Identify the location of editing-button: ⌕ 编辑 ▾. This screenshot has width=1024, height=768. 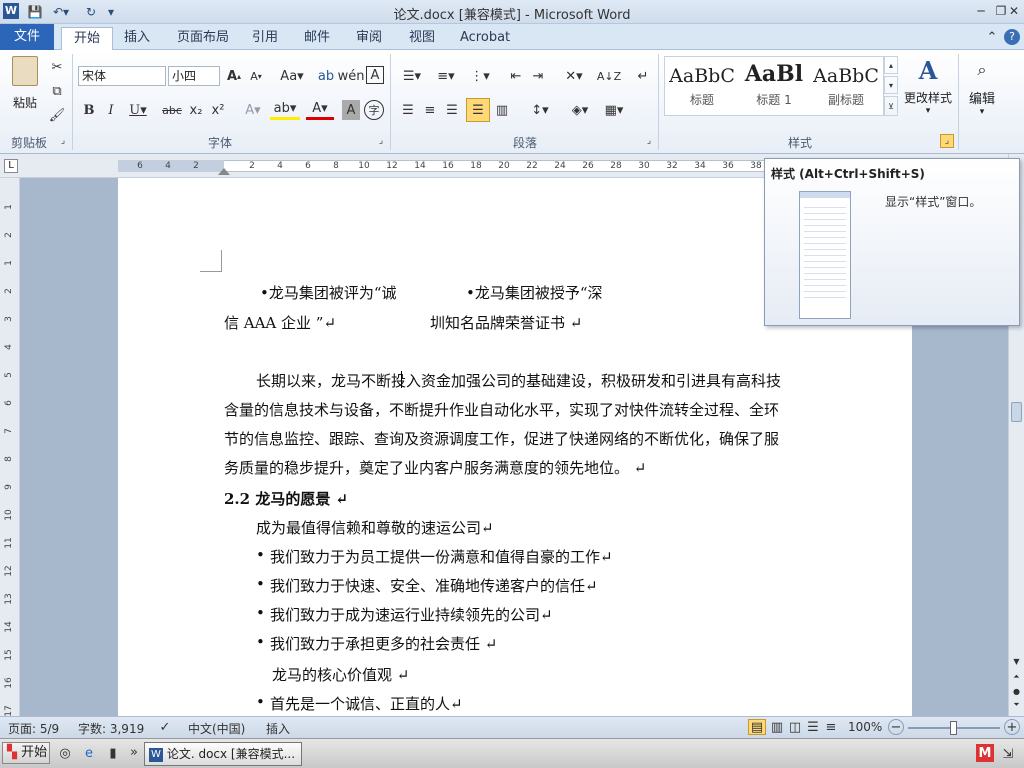
(982, 89).